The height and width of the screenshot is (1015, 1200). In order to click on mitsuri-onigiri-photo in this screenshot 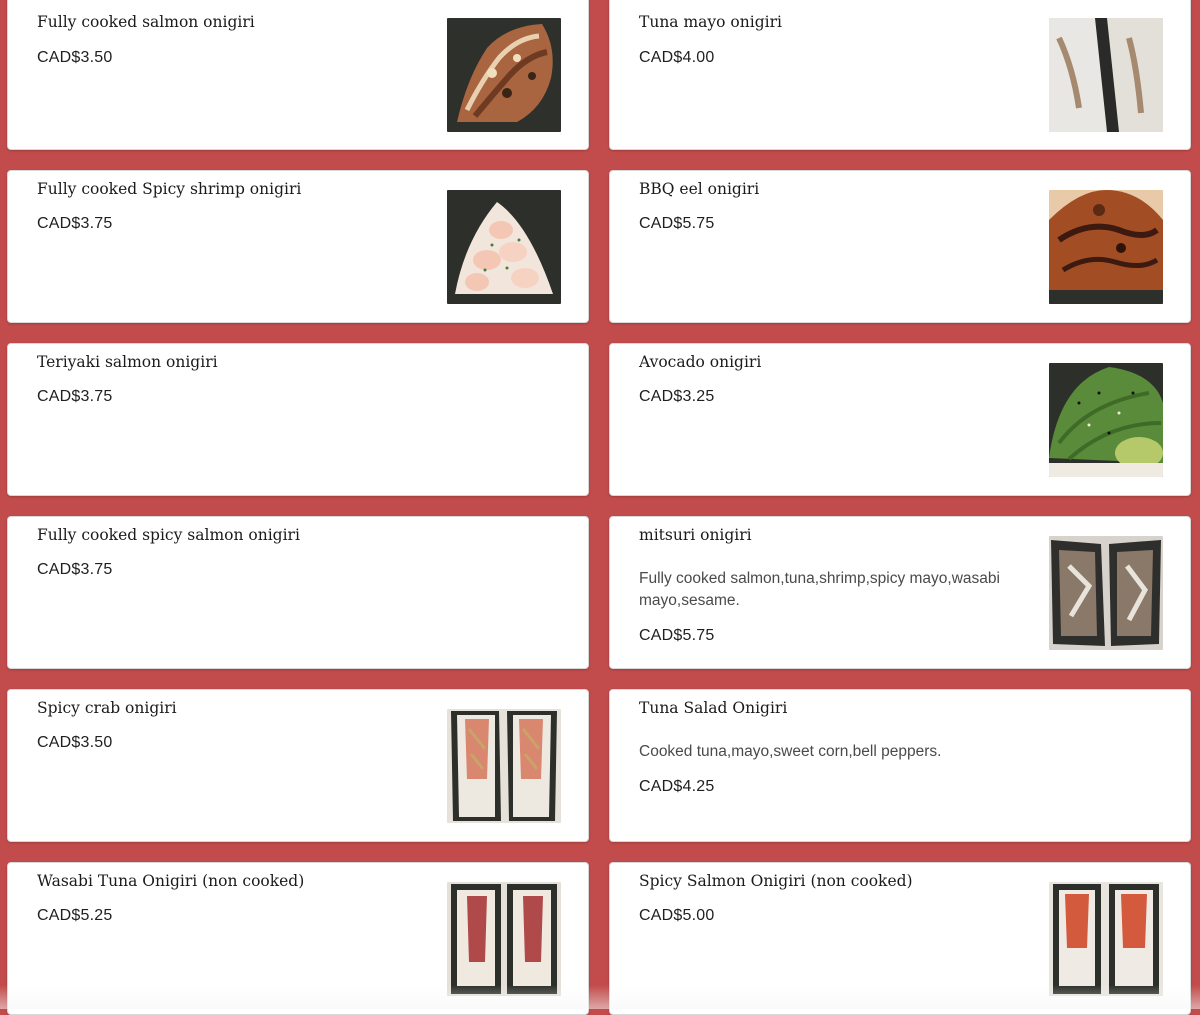, I will do `click(1106, 593)`.